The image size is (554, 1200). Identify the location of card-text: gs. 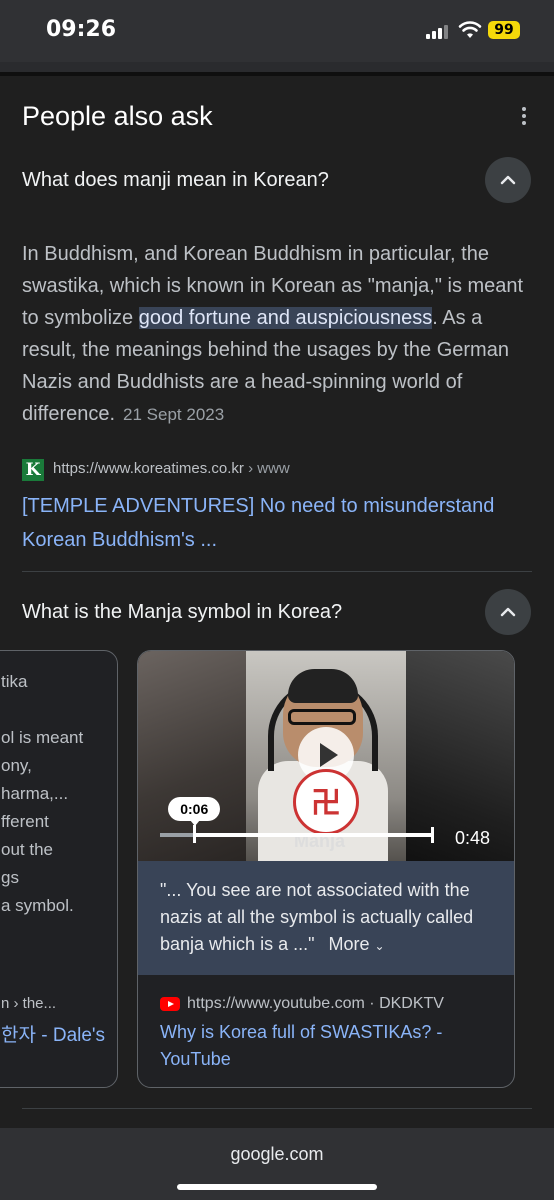
(10, 877).